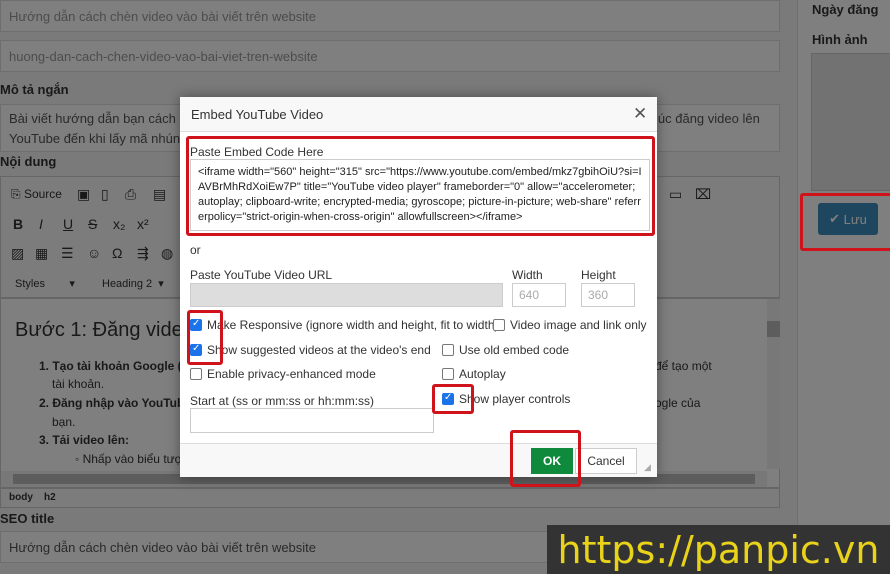 This screenshot has width=890, height=574. Describe the element at coordinates (418, 114) in the screenshot. I see `dialog-header: Embed YouTube Video ✕` at that location.